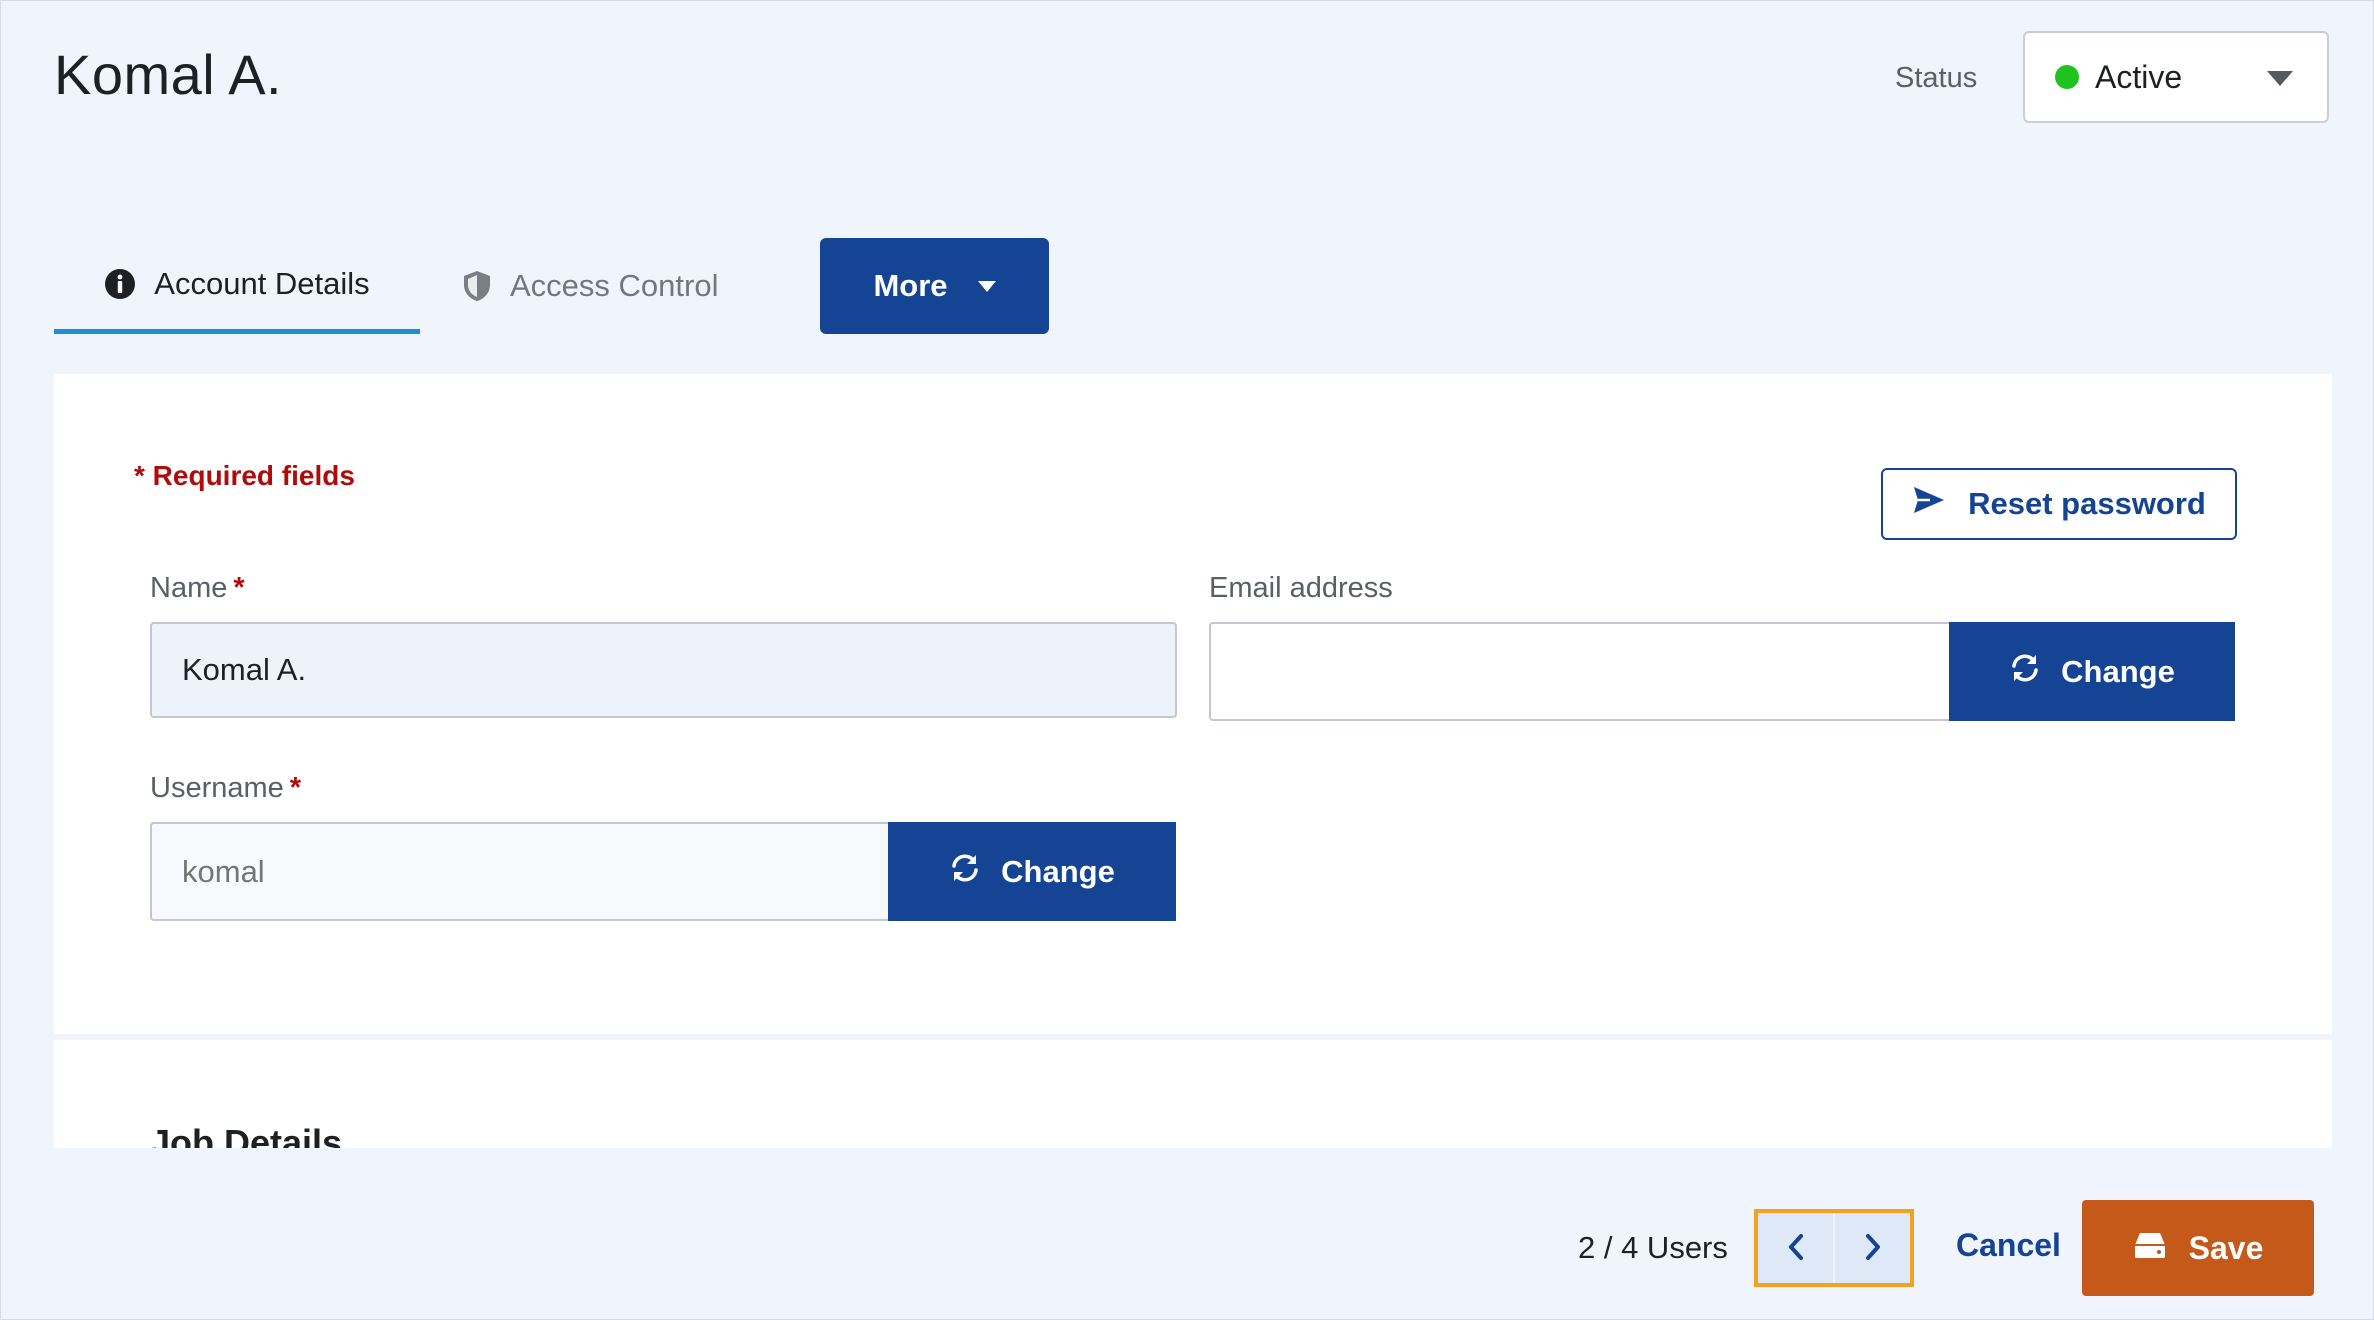  What do you see at coordinates (2067, 77) in the screenshot?
I see `status-active-dot` at bounding box center [2067, 77].